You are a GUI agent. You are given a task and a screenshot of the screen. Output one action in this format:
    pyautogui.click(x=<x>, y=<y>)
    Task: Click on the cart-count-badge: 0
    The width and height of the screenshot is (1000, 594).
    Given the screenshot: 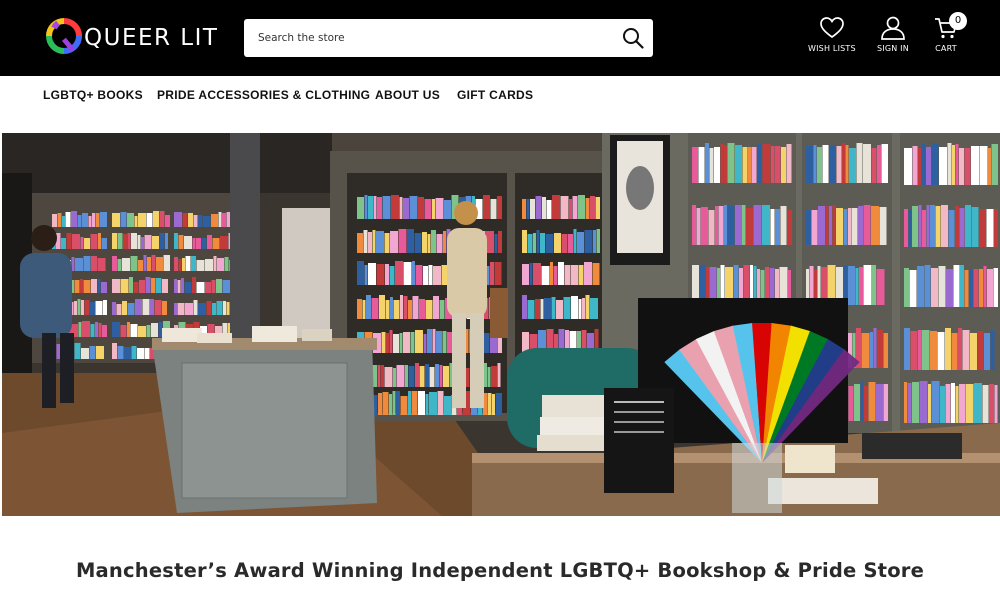 What is the action you would take?
    pyautogui.click(x=958, y=21)
    